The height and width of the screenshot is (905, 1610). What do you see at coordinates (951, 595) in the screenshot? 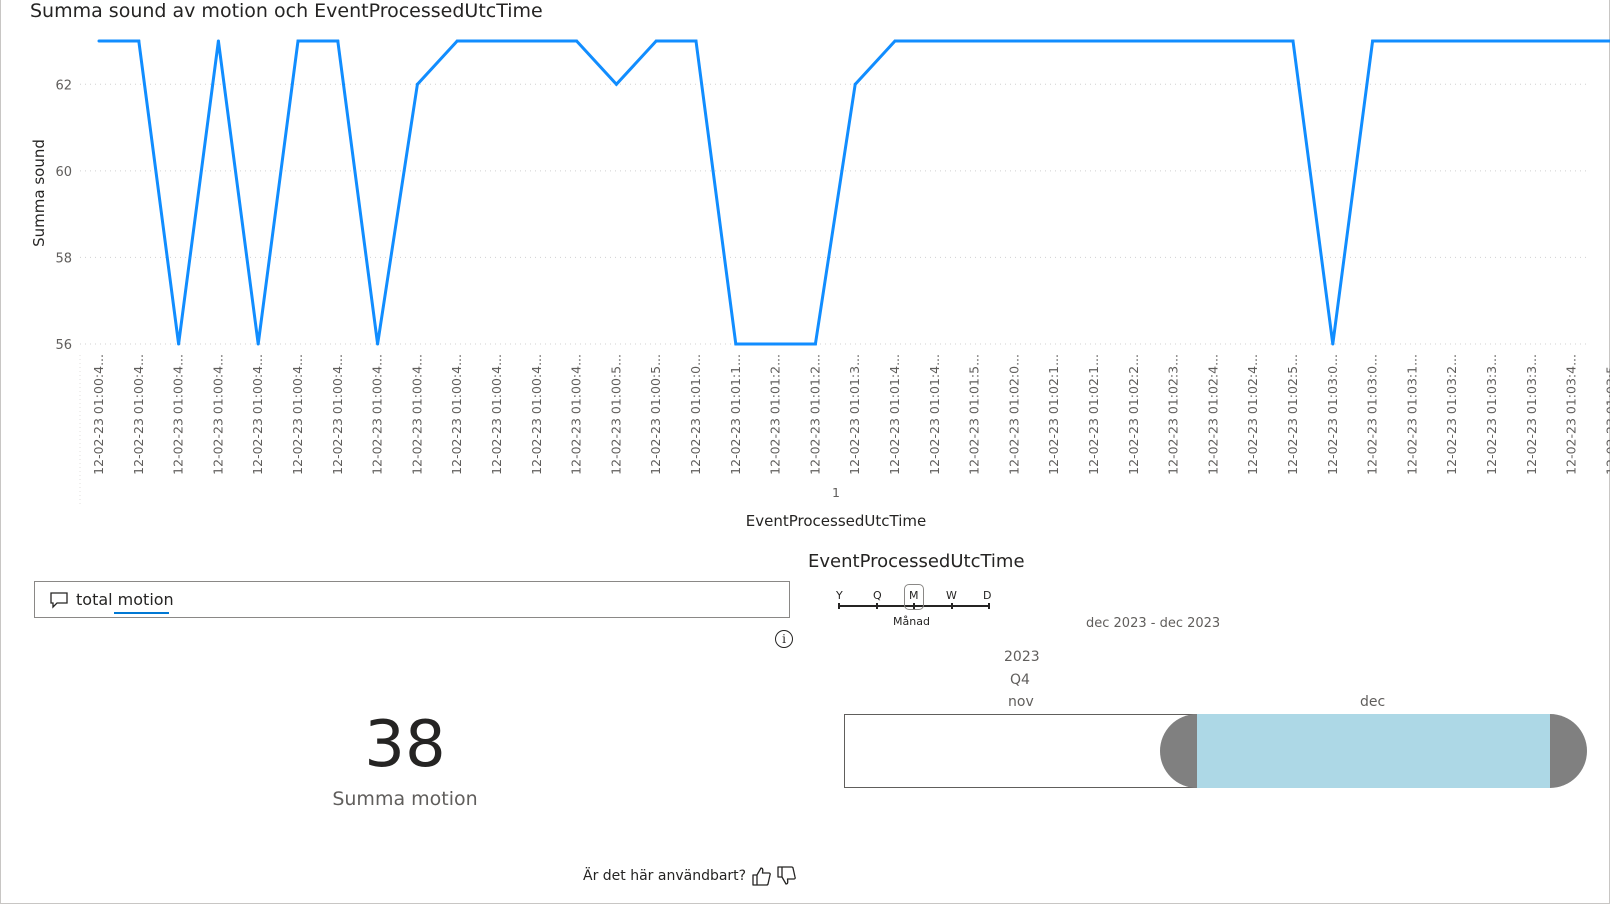
I see `granularity-week: W` at bounding box center [951, 595].